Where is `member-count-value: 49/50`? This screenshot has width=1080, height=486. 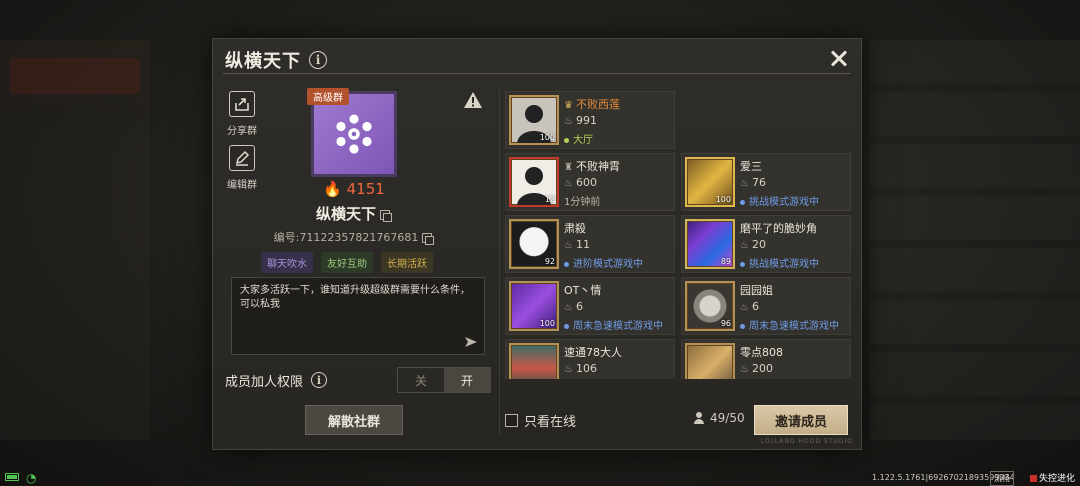 member-count-value: 49/50 is located at coordinates (727, 418).